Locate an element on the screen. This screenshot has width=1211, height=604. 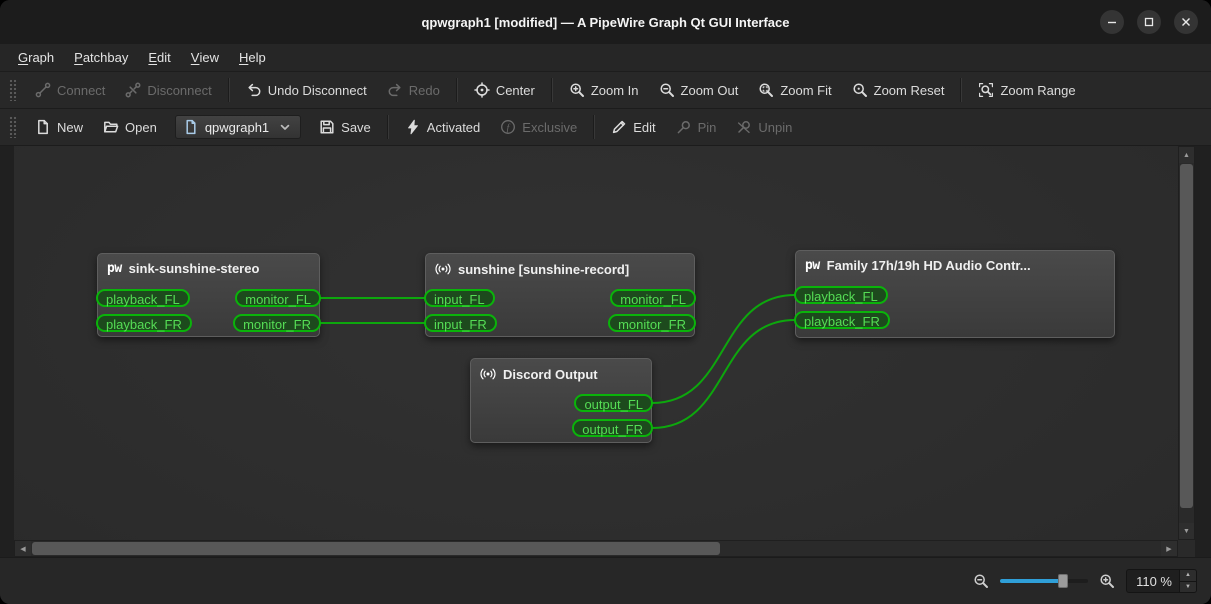
connect-icon is located at coordinates (43, 90).